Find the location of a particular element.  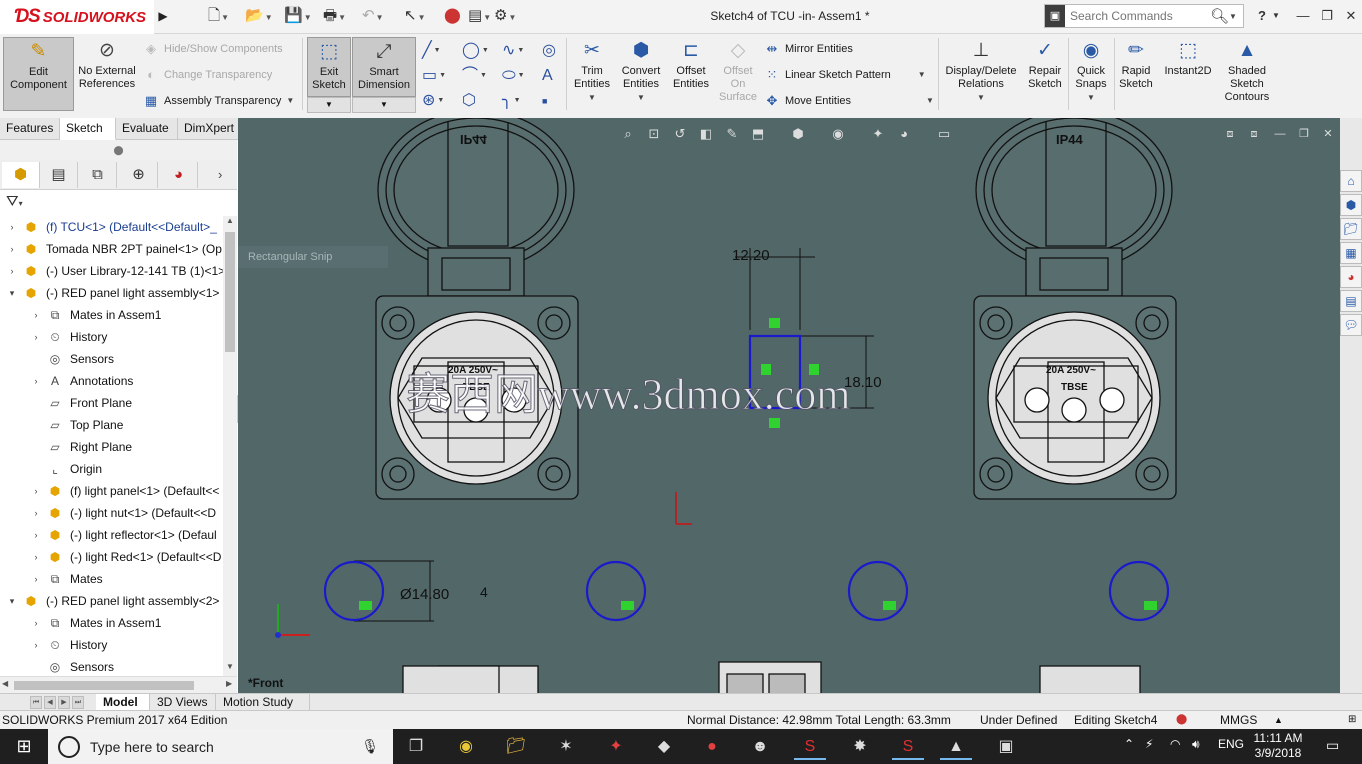

filter-icon: ⛛▾ is located at coordinates (18, 203).